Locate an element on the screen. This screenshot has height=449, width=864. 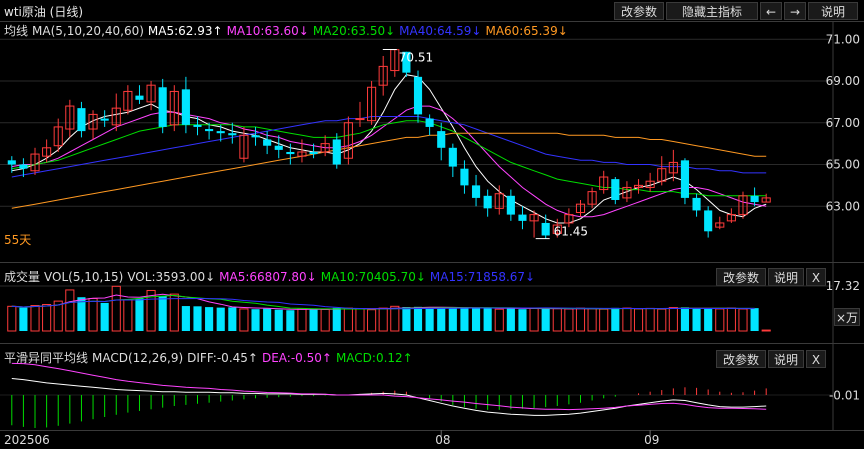
vol-ma5-line is located at coordinates (383, 301).